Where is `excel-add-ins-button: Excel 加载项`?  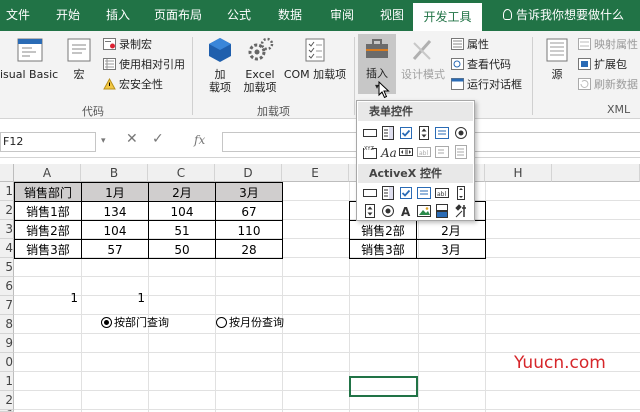
excel-add-ins-button: Excel 加载项 is located at coordinates (260, 64).